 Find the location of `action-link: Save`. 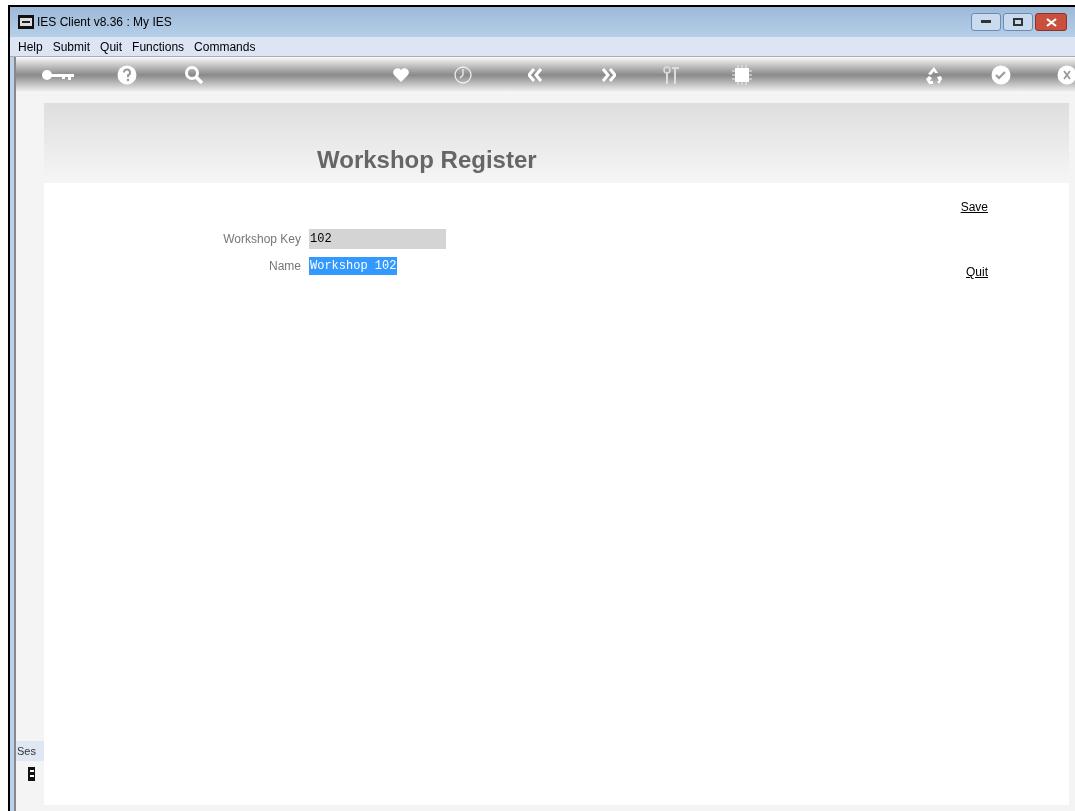

action-link: Save is located at coordinates (974, 207).